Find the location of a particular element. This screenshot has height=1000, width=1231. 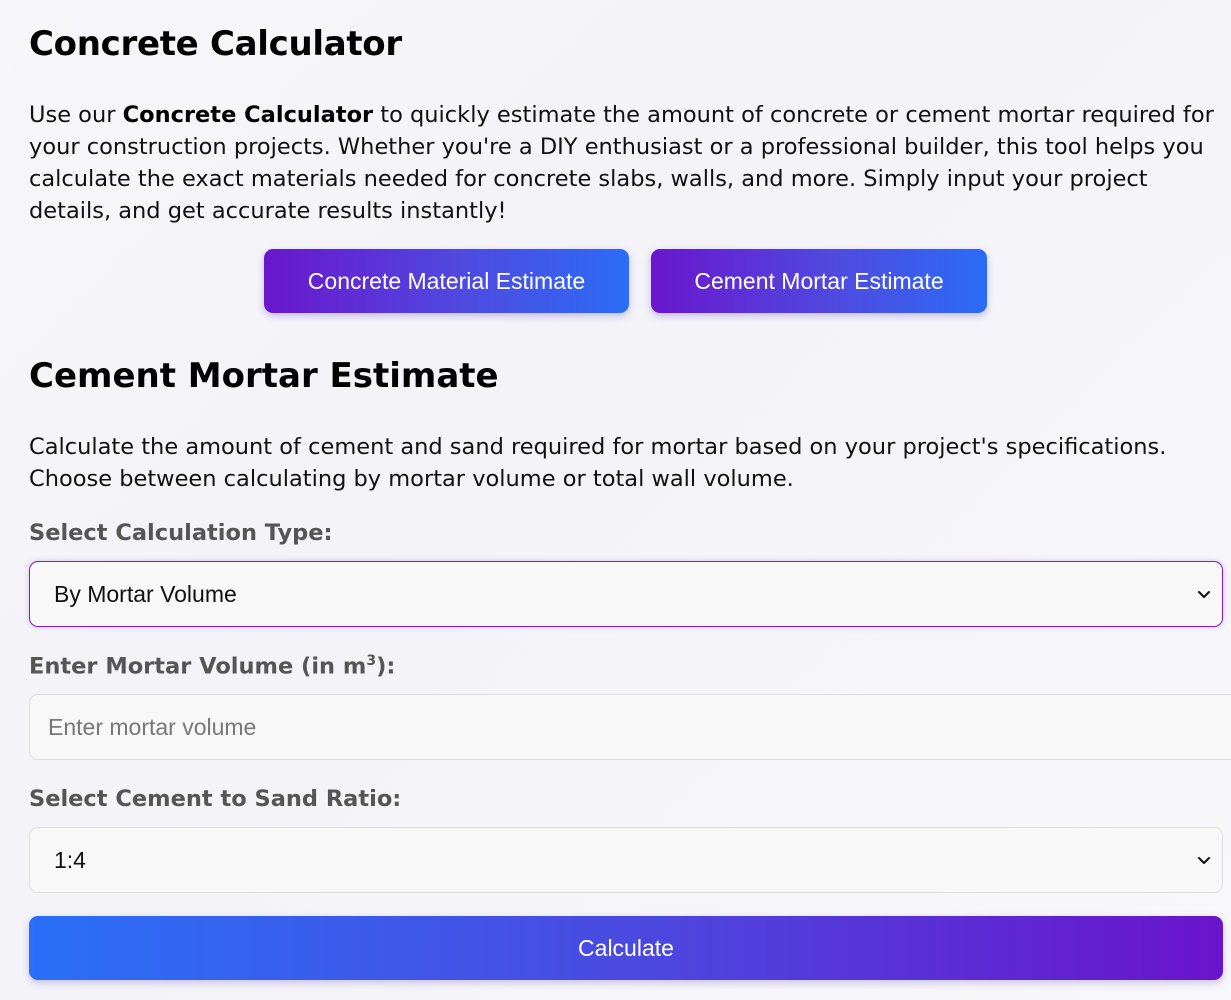

mortar-volume-label-suffix: ): is located at coordinates (386, 666).